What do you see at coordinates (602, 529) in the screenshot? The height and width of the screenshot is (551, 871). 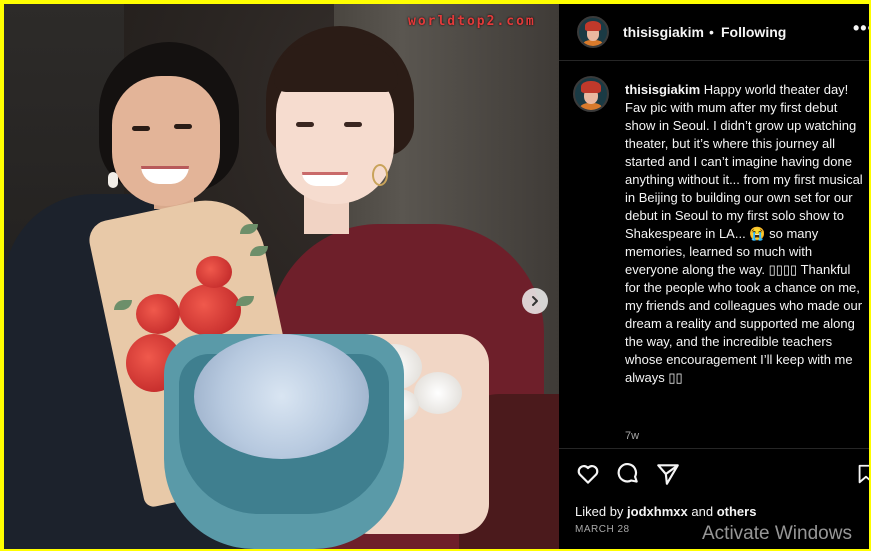 I see `post-date: MARCH 28` at bounding box center [602, 529].